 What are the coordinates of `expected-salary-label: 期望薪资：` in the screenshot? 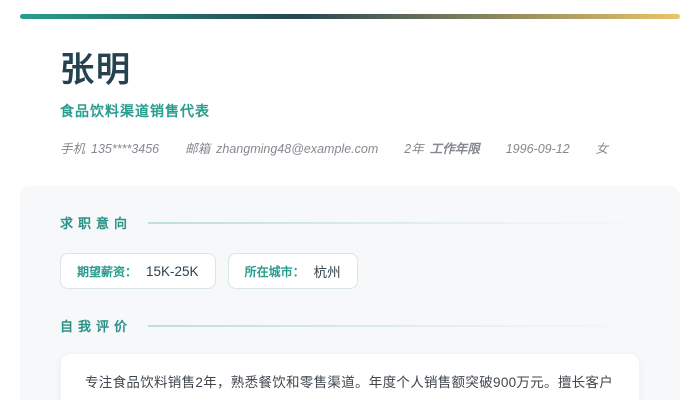 It's located at (107, 271).